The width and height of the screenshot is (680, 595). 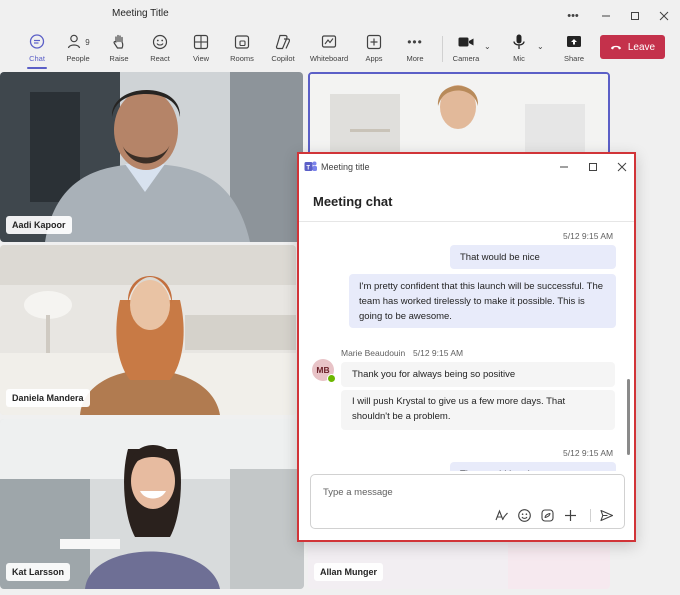 I want to click on svg-text: T, so click(x=308, y=168).